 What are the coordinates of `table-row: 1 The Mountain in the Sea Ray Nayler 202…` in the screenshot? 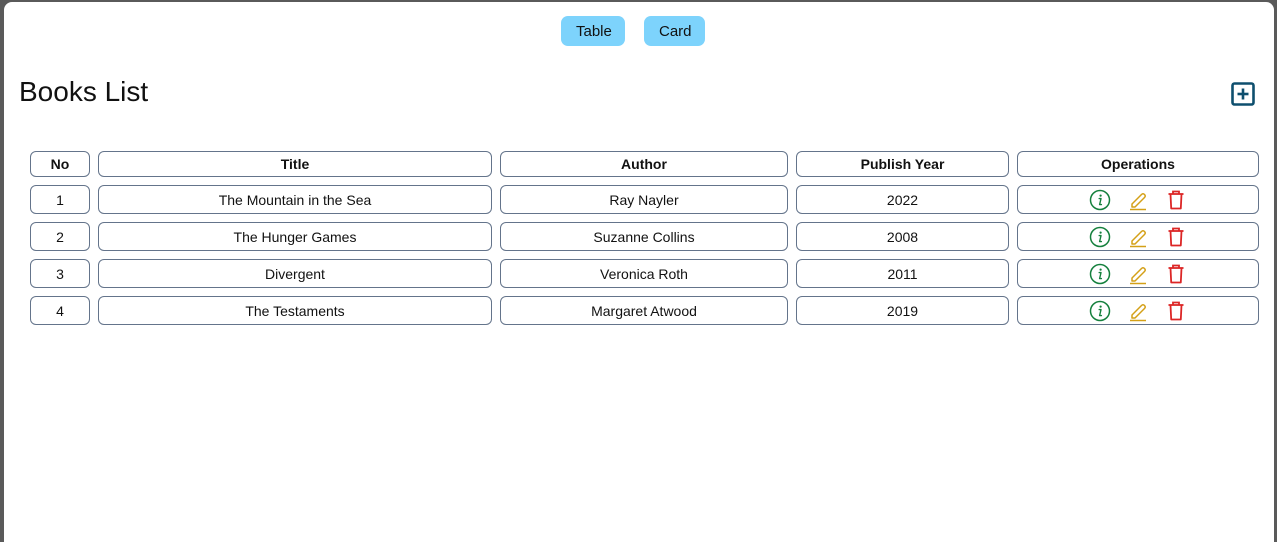 It's located at (644, 199).